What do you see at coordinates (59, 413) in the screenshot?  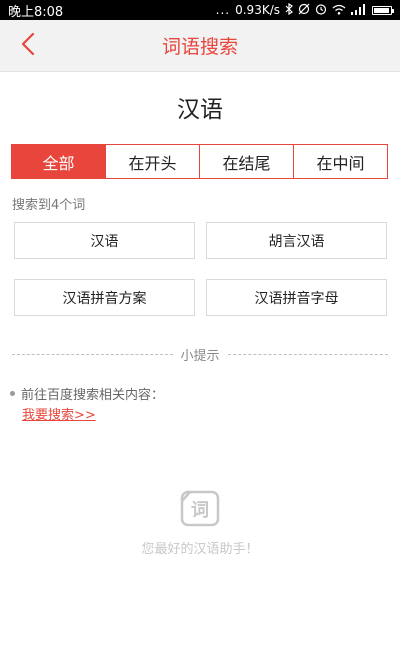 I see `baidu-search-link: 我要搜索>>` at bounding box center [59, 413].